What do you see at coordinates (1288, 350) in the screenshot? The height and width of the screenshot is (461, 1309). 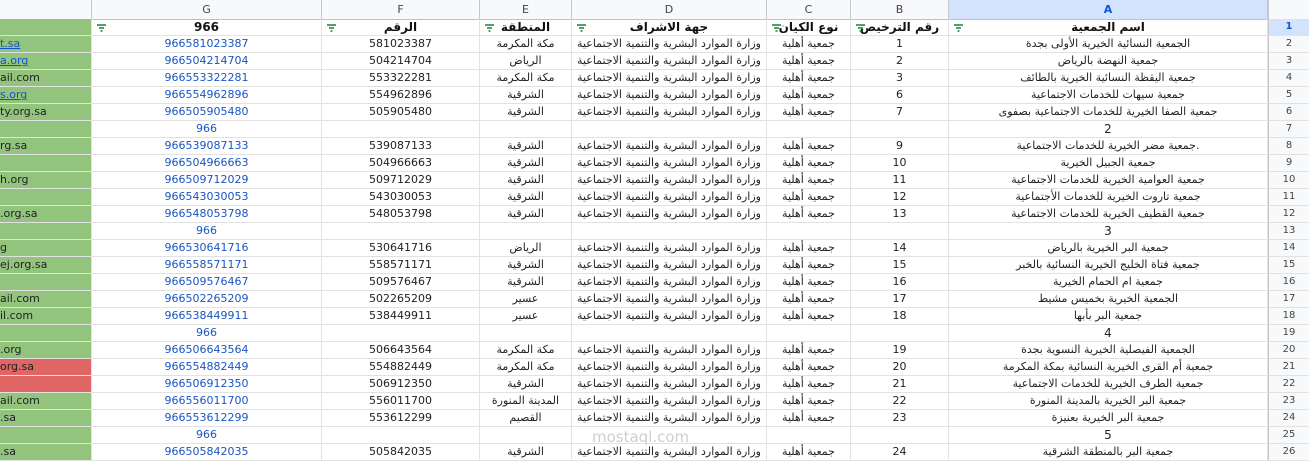 I see `row-header: 20` at bounding box center [1288, 350].